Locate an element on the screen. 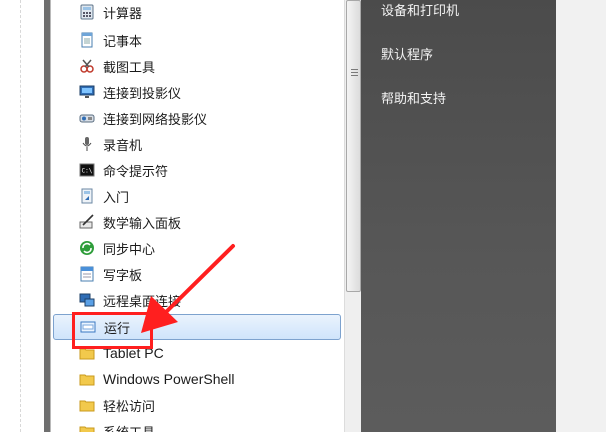  program-label: 远程桌面连接 is located at coordinates (142, 302).